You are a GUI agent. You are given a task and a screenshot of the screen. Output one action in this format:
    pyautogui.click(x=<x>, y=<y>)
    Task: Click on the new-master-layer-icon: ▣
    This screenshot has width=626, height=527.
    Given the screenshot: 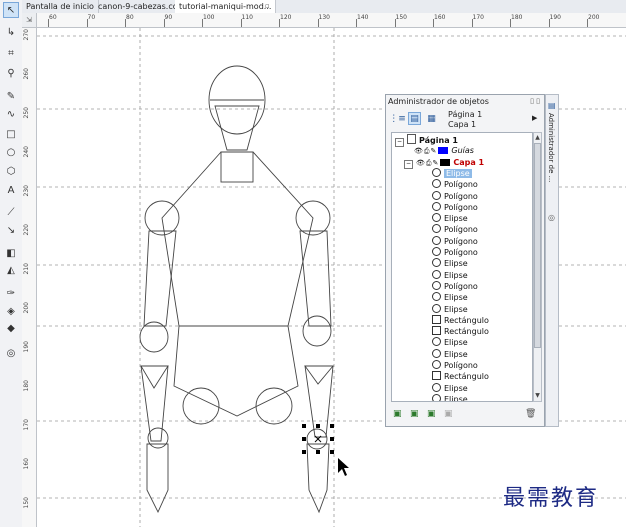 What is the action you would take?
    pyautogui.click(x=414, y=414)
    